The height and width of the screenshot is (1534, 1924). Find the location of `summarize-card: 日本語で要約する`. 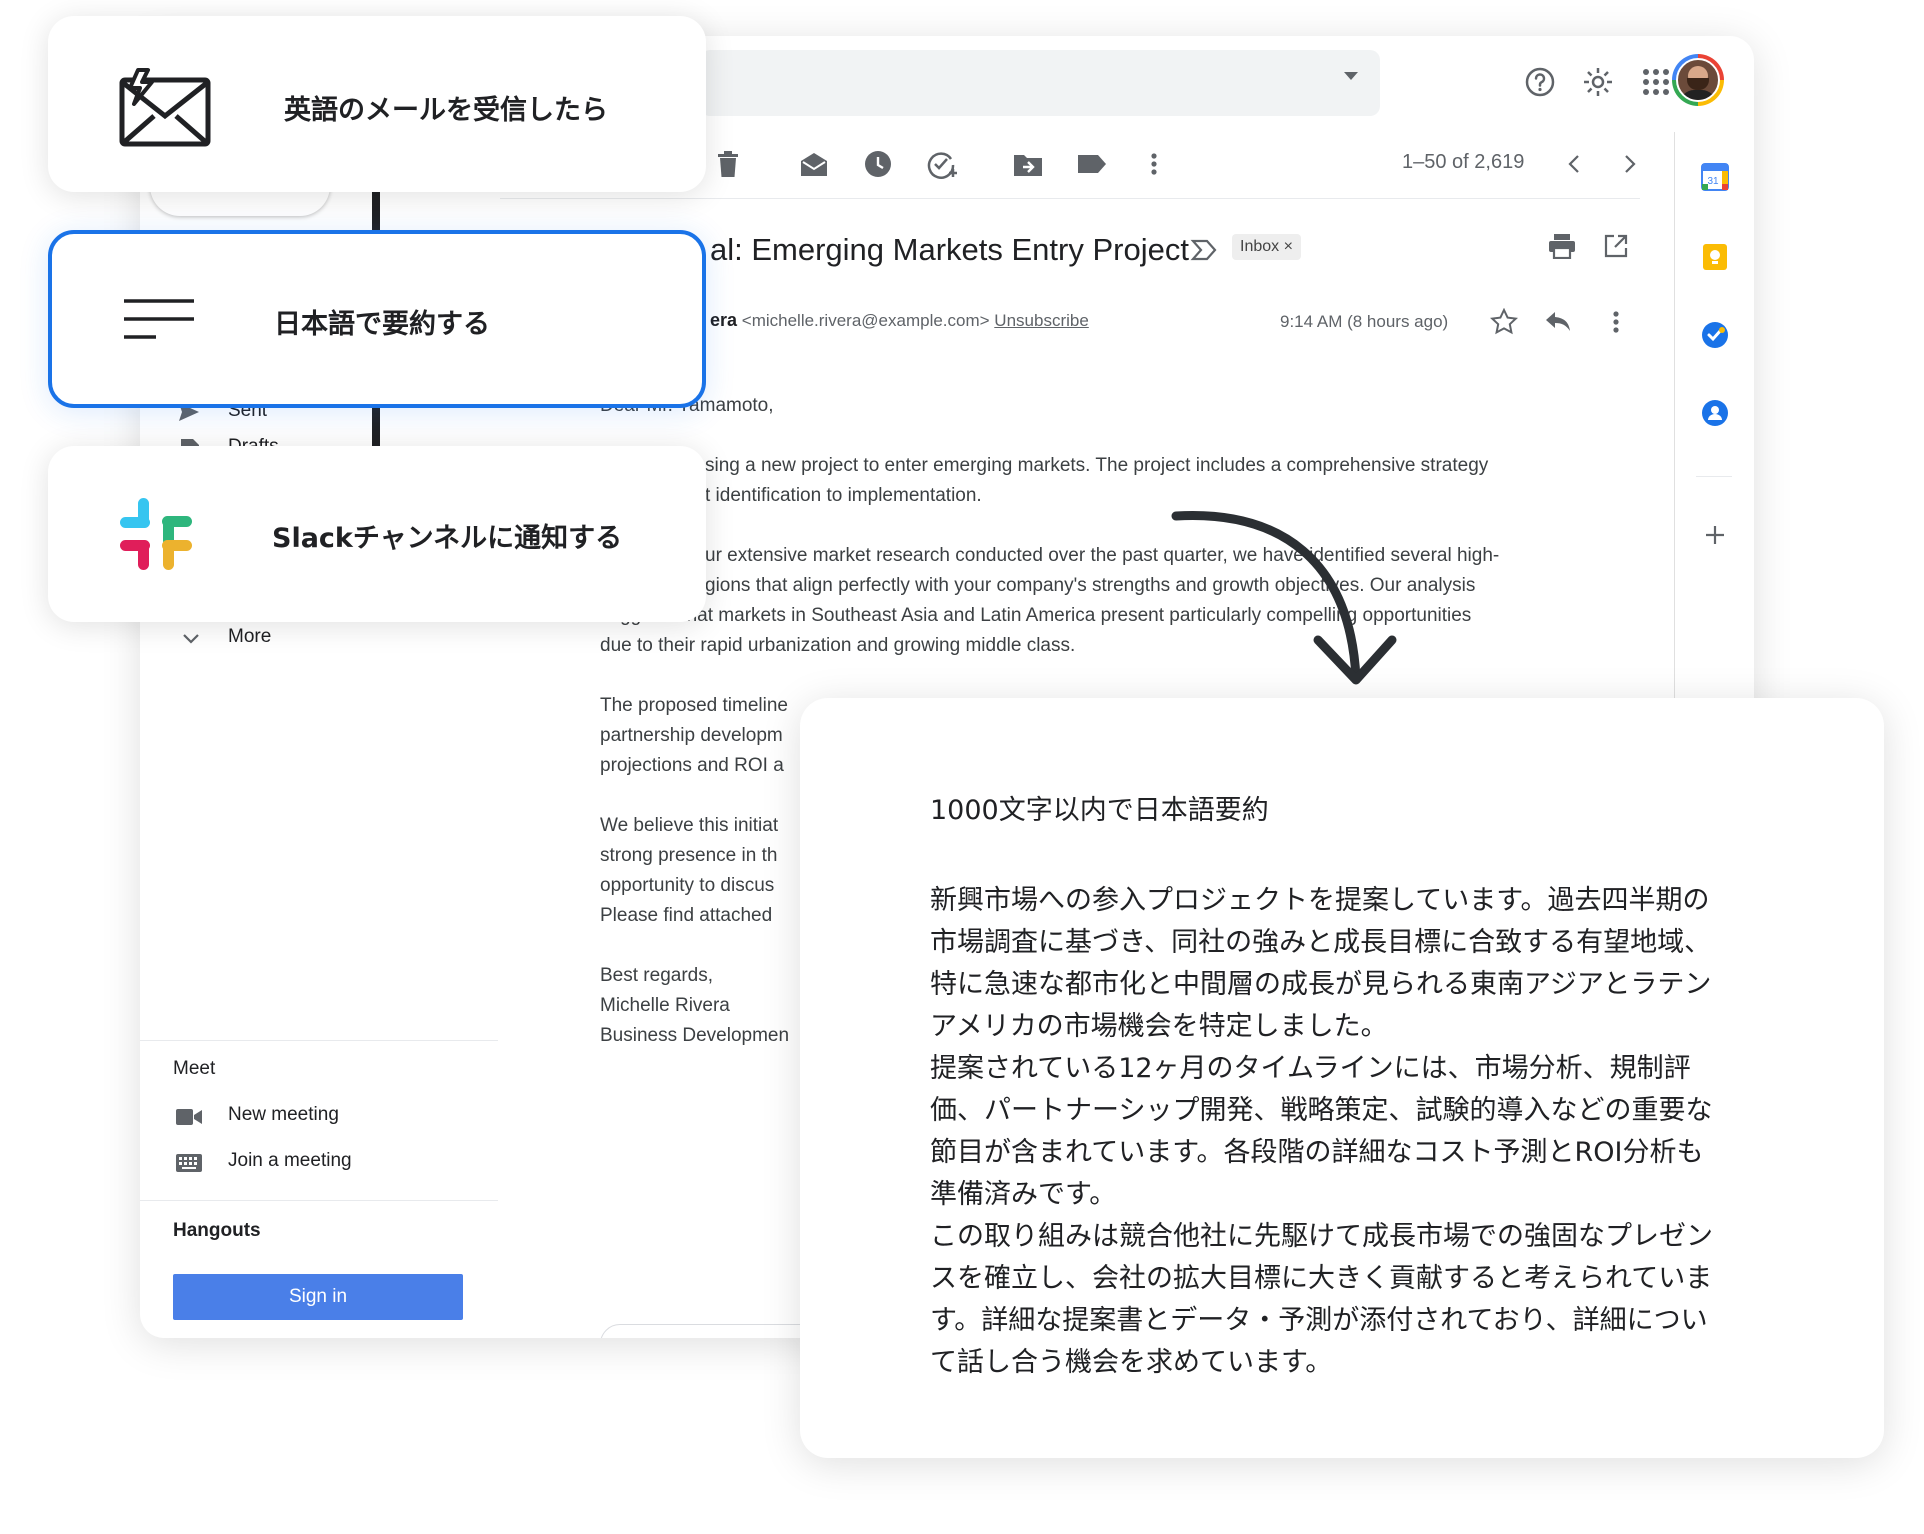

summarize-card: 日本語で要約する is located at coordinates (377, 319).